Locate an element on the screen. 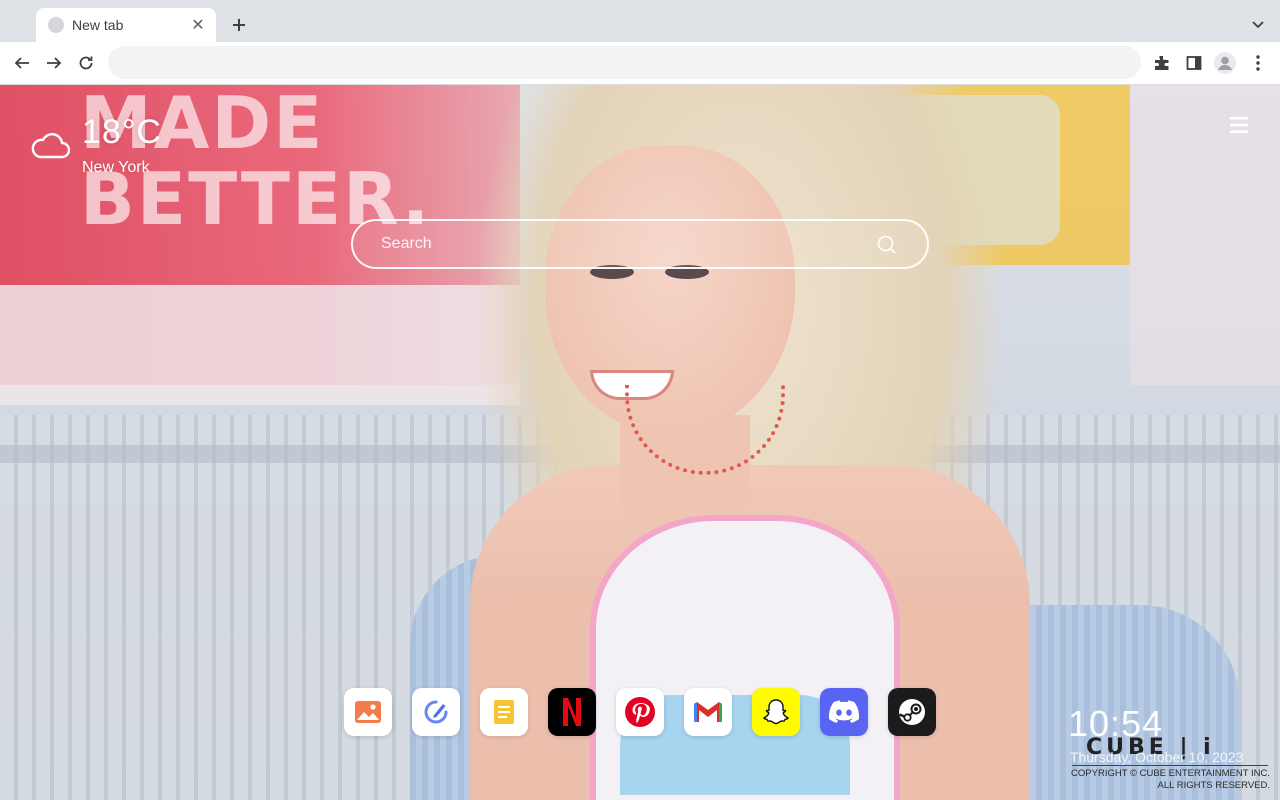 The image size is (1280, 800). weather-temperature: 18°C is located at coordinates (122, 132).